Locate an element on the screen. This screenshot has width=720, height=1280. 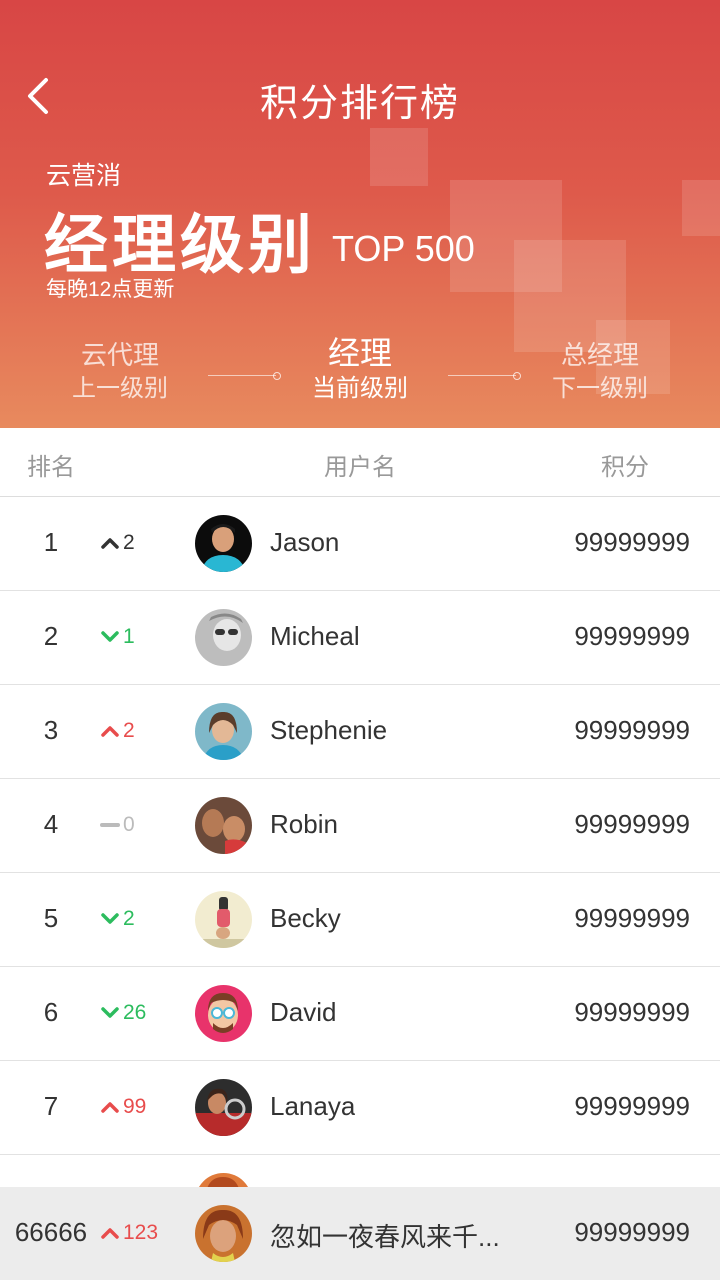
level-prev-name: 云代理 is located at coordinates (119, 355).